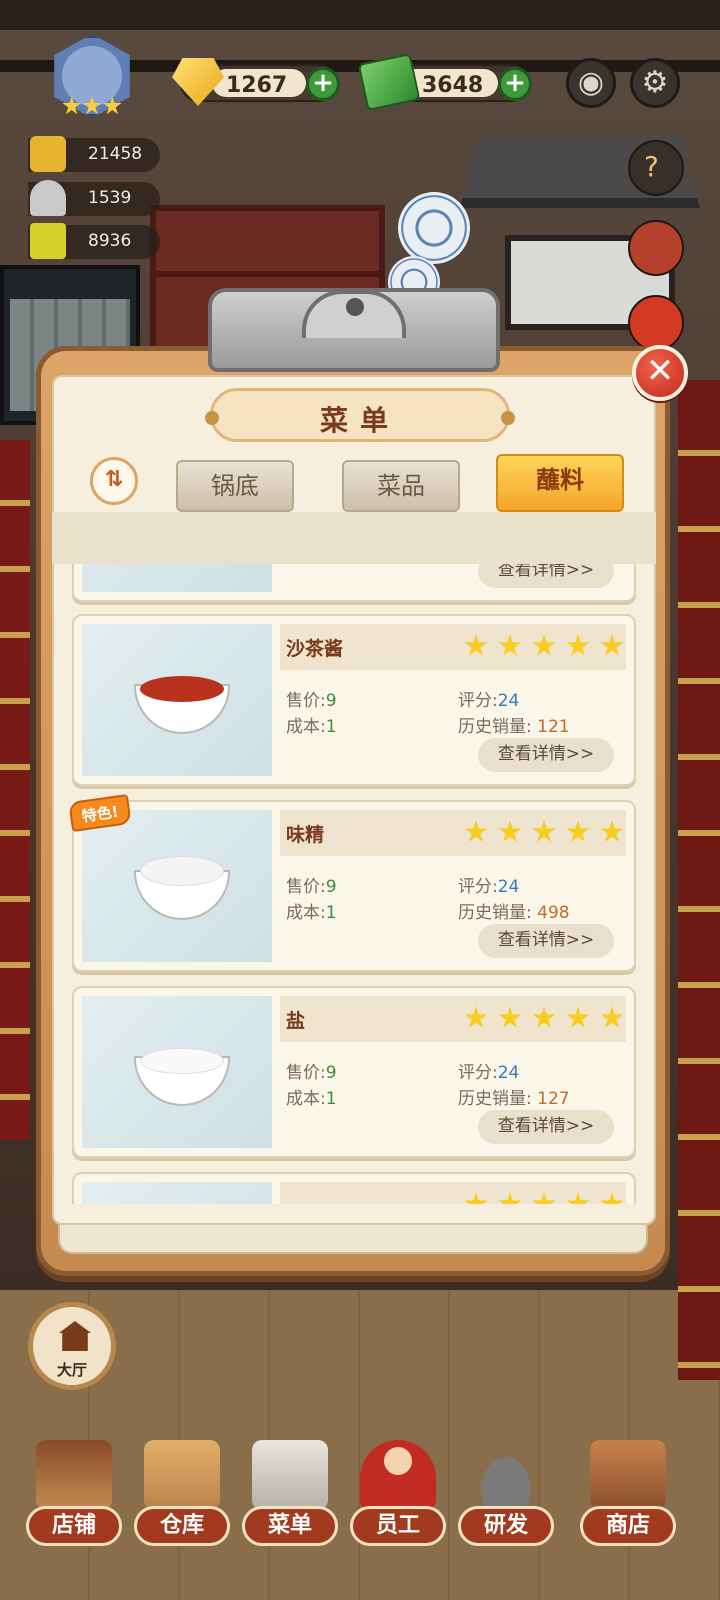  Describe the element at coordinates (94, 198) in the screenshot. I see `stat-dishes: 1539` at that location.